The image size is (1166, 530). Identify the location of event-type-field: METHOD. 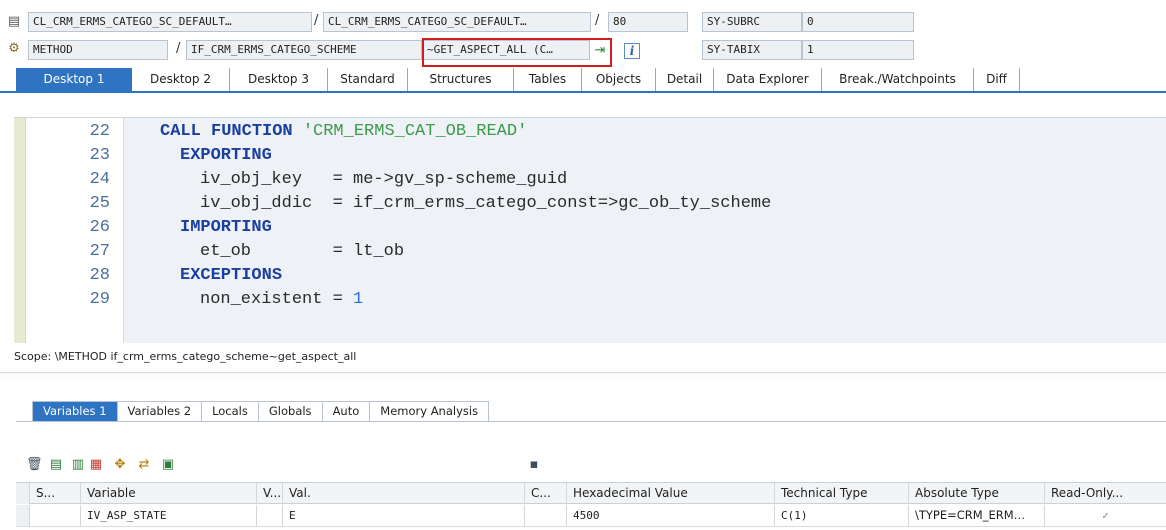
(98, 50).